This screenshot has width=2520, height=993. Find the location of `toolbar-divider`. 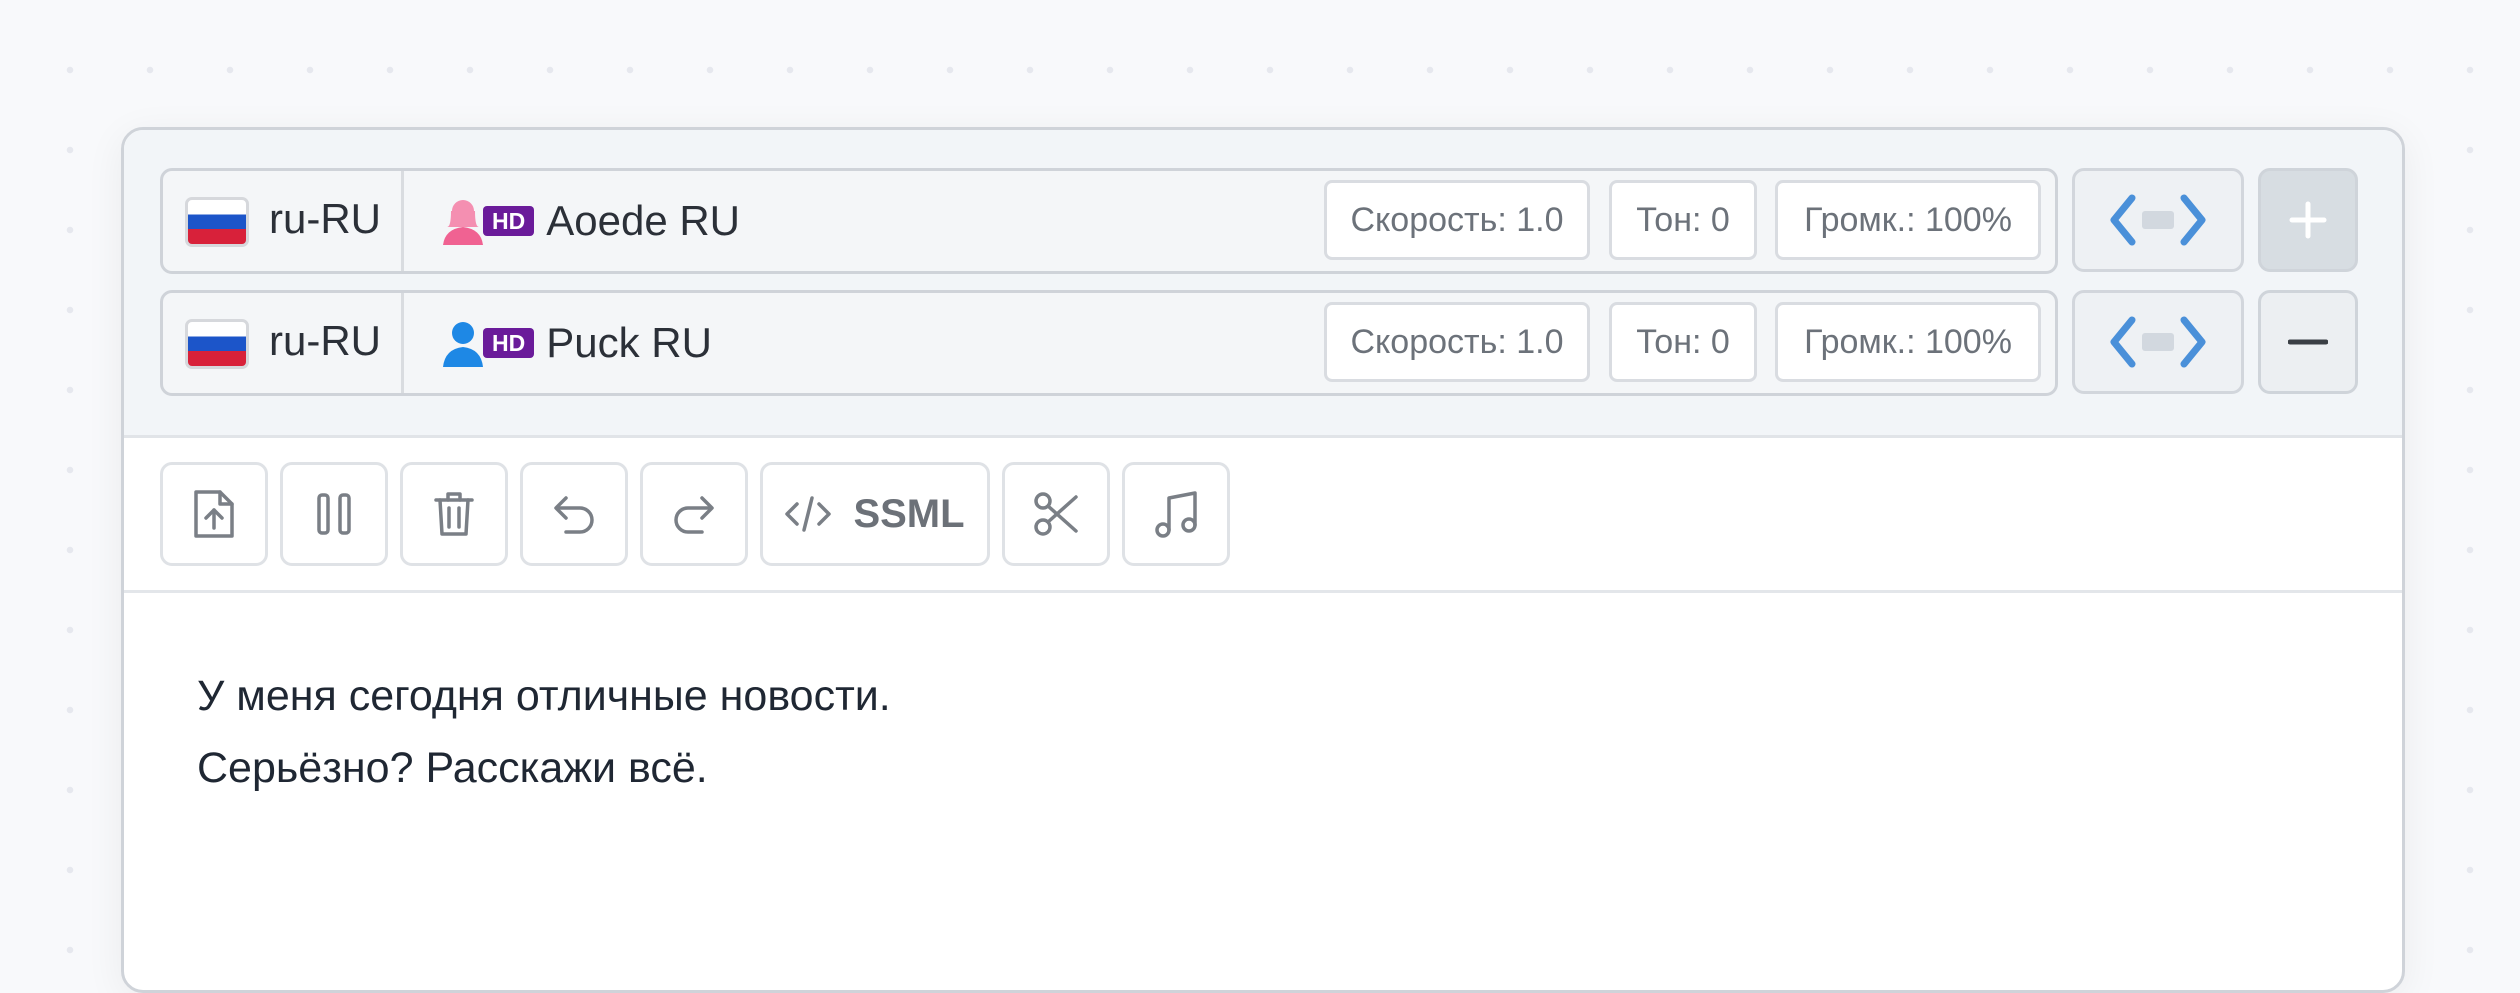

toolbar-divider is located at coordinates (1263, 591).